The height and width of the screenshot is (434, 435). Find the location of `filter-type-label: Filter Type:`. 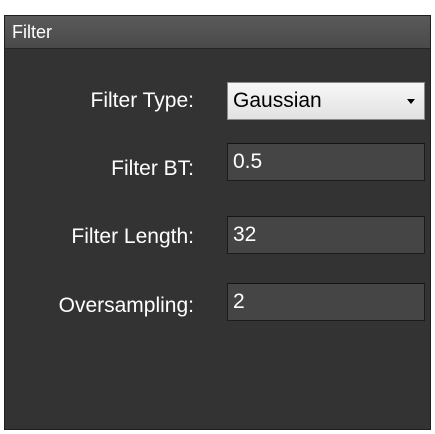

filter-type-label: Filter Type: is located at coordinates (142, 100).